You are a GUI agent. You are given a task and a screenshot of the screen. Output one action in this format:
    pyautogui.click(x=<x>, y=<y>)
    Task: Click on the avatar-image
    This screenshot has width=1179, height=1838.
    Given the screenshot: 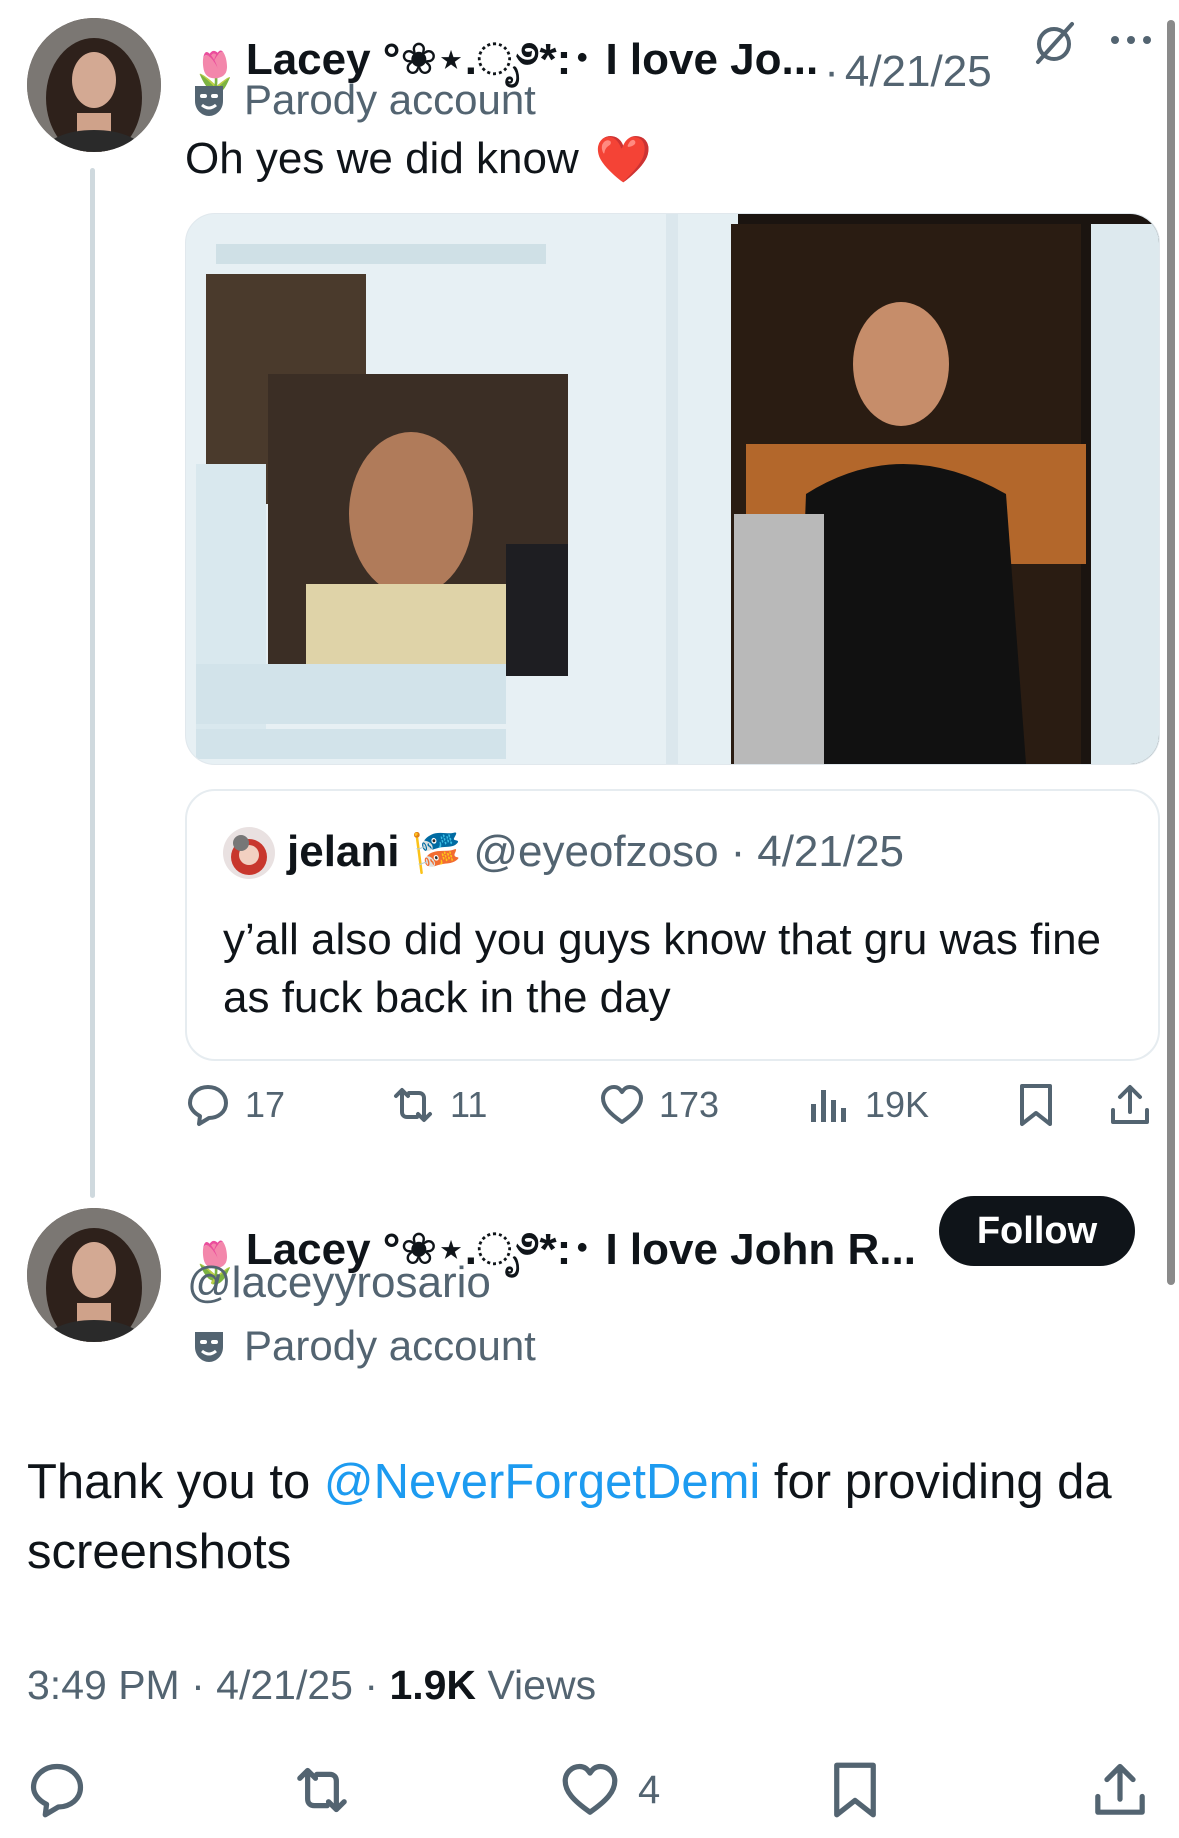 What is the action you would take?
    pyautogui.click(x=94, y=85)
    